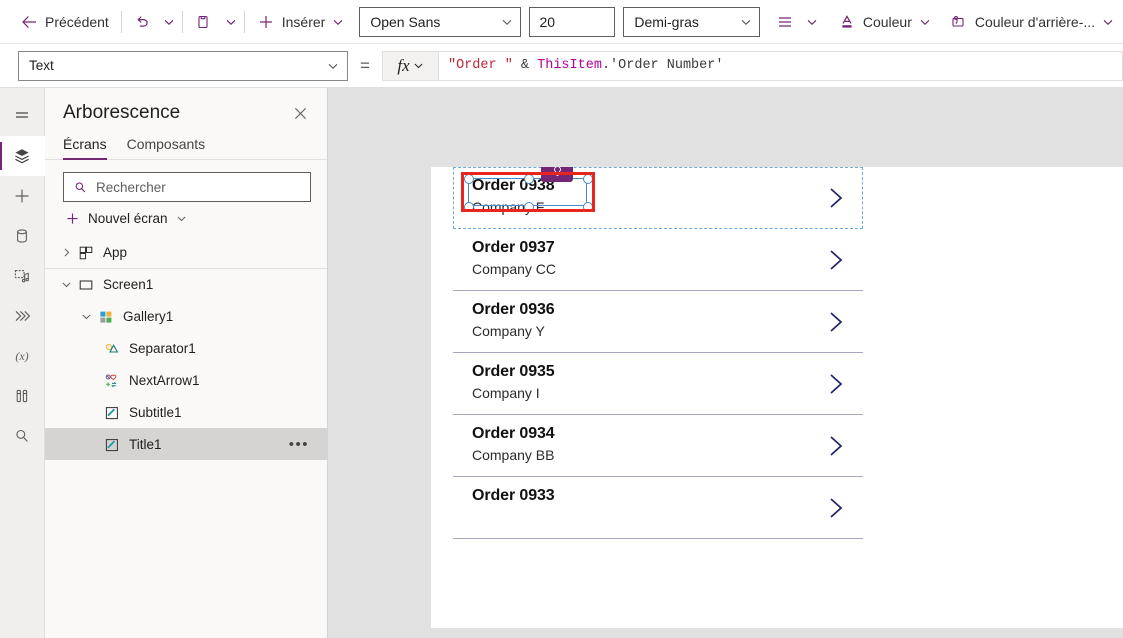 Image resolution: width=1123 pixels, height=638 pixels. I want to click on font-size-input: 20, so click(572, 21).